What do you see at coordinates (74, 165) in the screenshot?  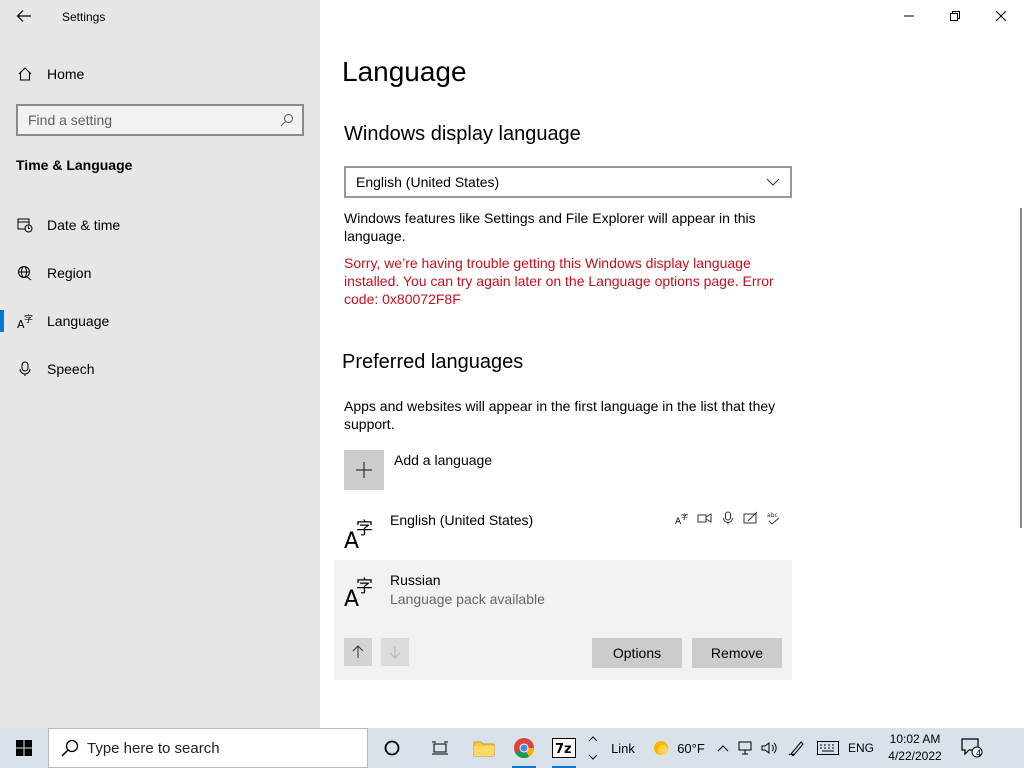 I see `section-title: Time & Language` at bounding box center [74, 165].